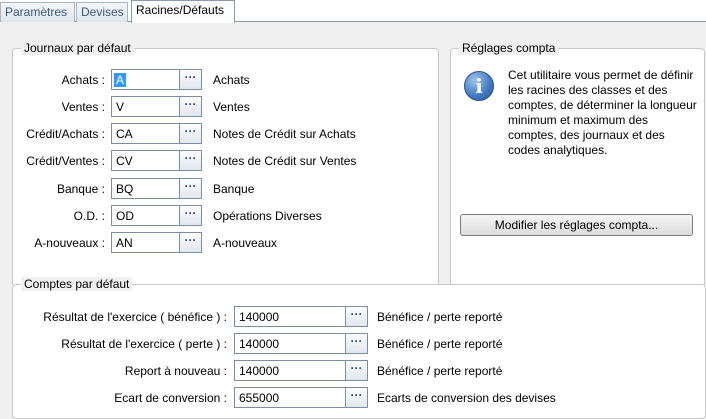 The width and height of the screenshot is (706, 419). I want to click on compte-desc-benefice: Bénéfice / perte reporté, so click(440, 317).